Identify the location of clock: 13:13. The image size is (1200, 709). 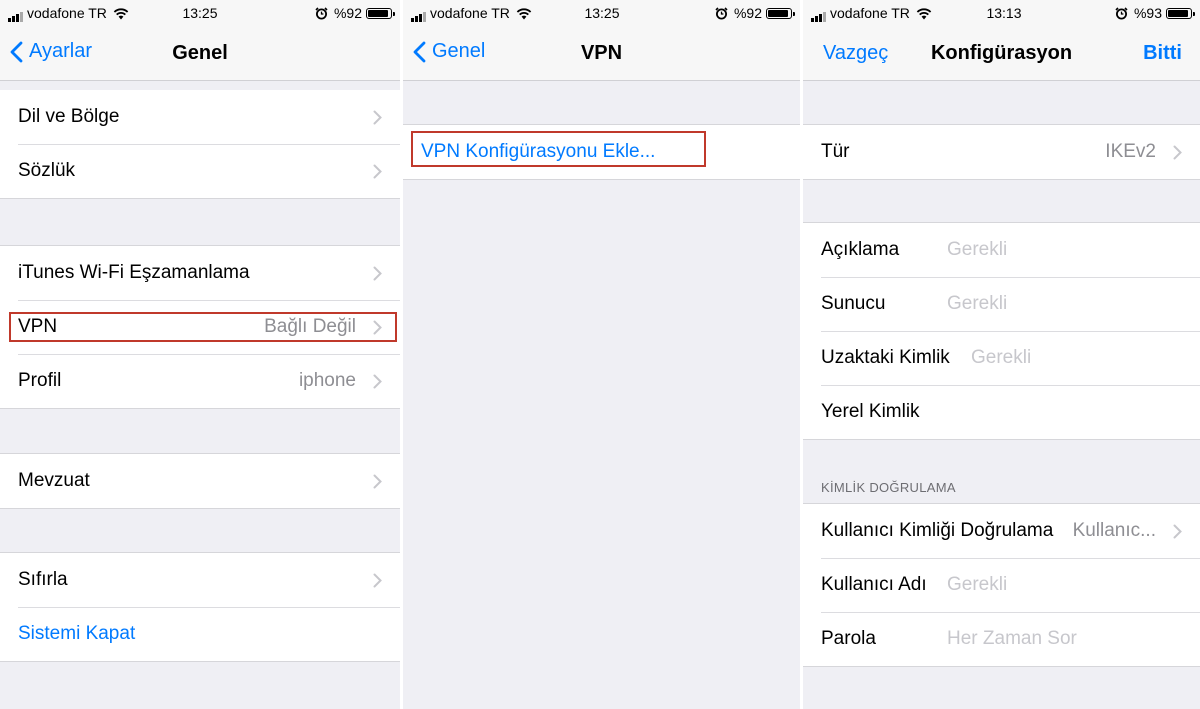
(1004, 13).